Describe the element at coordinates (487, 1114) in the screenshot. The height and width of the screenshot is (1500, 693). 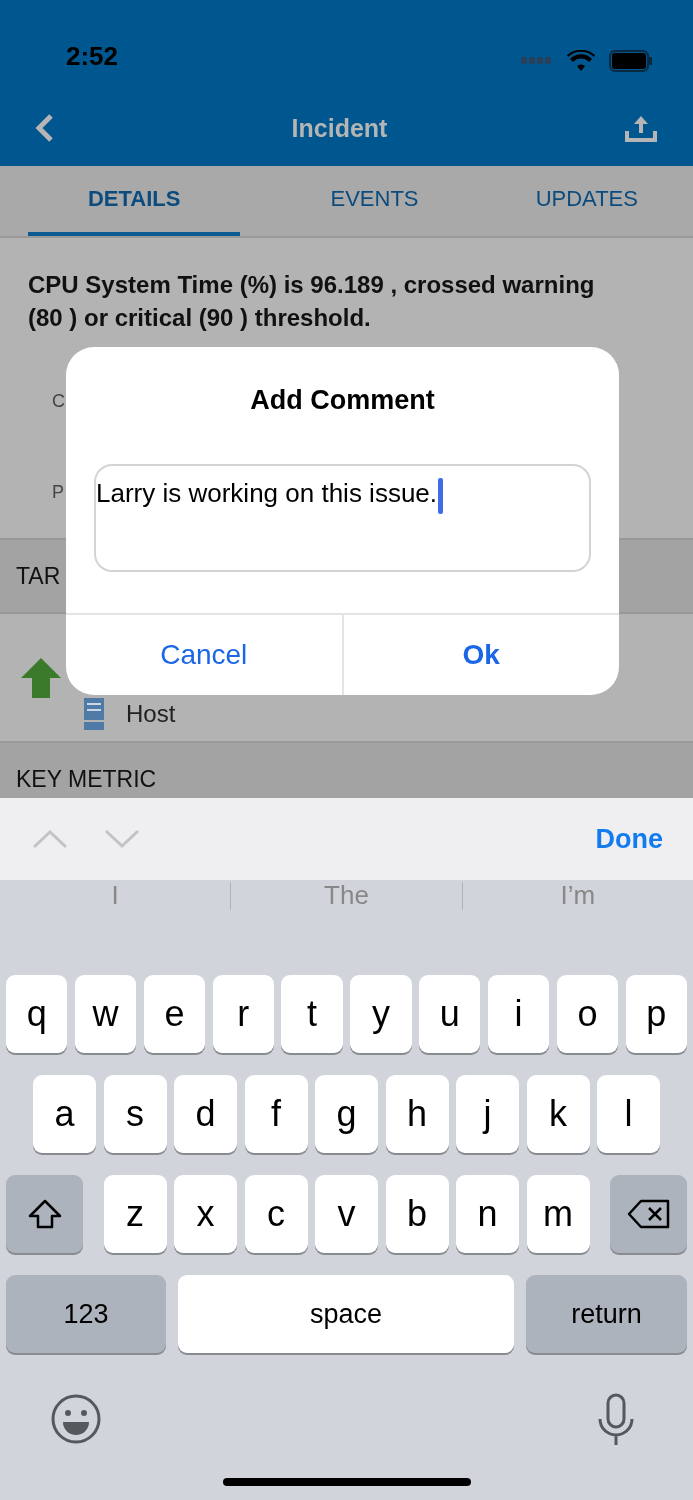
I see `letter-key: j` at that location.